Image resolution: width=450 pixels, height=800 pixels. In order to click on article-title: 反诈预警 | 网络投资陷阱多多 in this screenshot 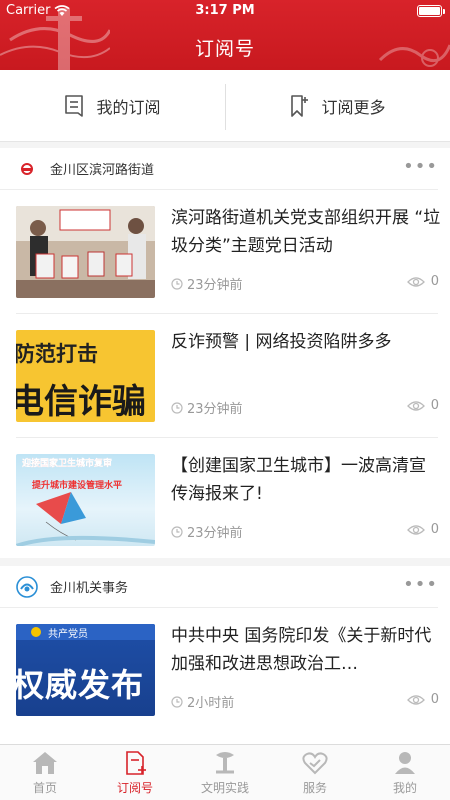, I will do `click(281, 342)`.